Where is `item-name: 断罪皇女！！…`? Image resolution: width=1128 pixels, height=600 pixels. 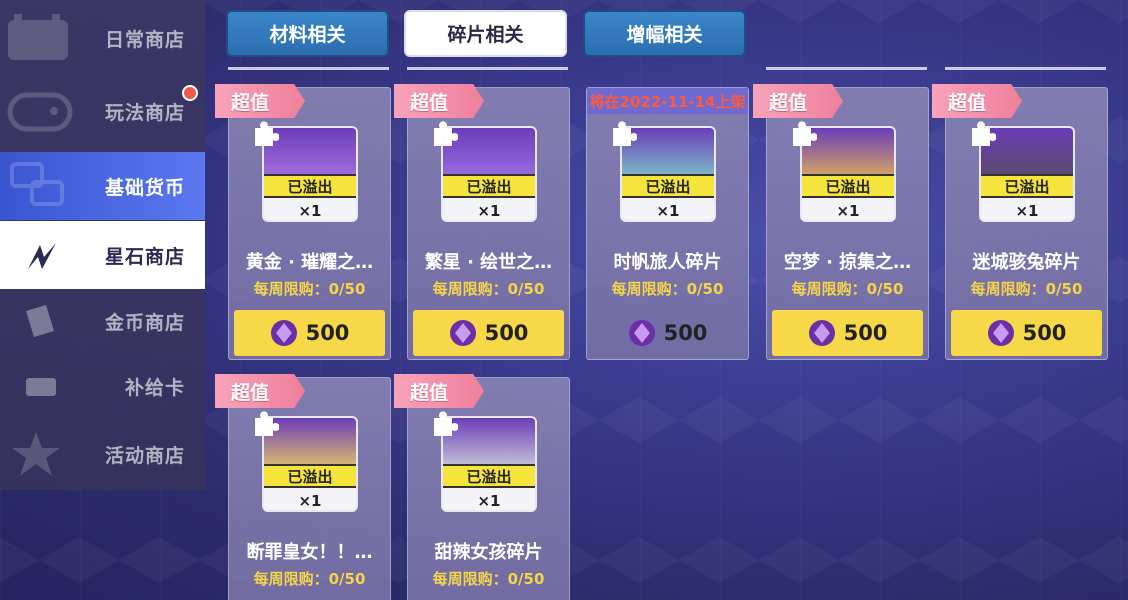
item-name: 断罪皇女！！… is located at coordinates (309, 552).